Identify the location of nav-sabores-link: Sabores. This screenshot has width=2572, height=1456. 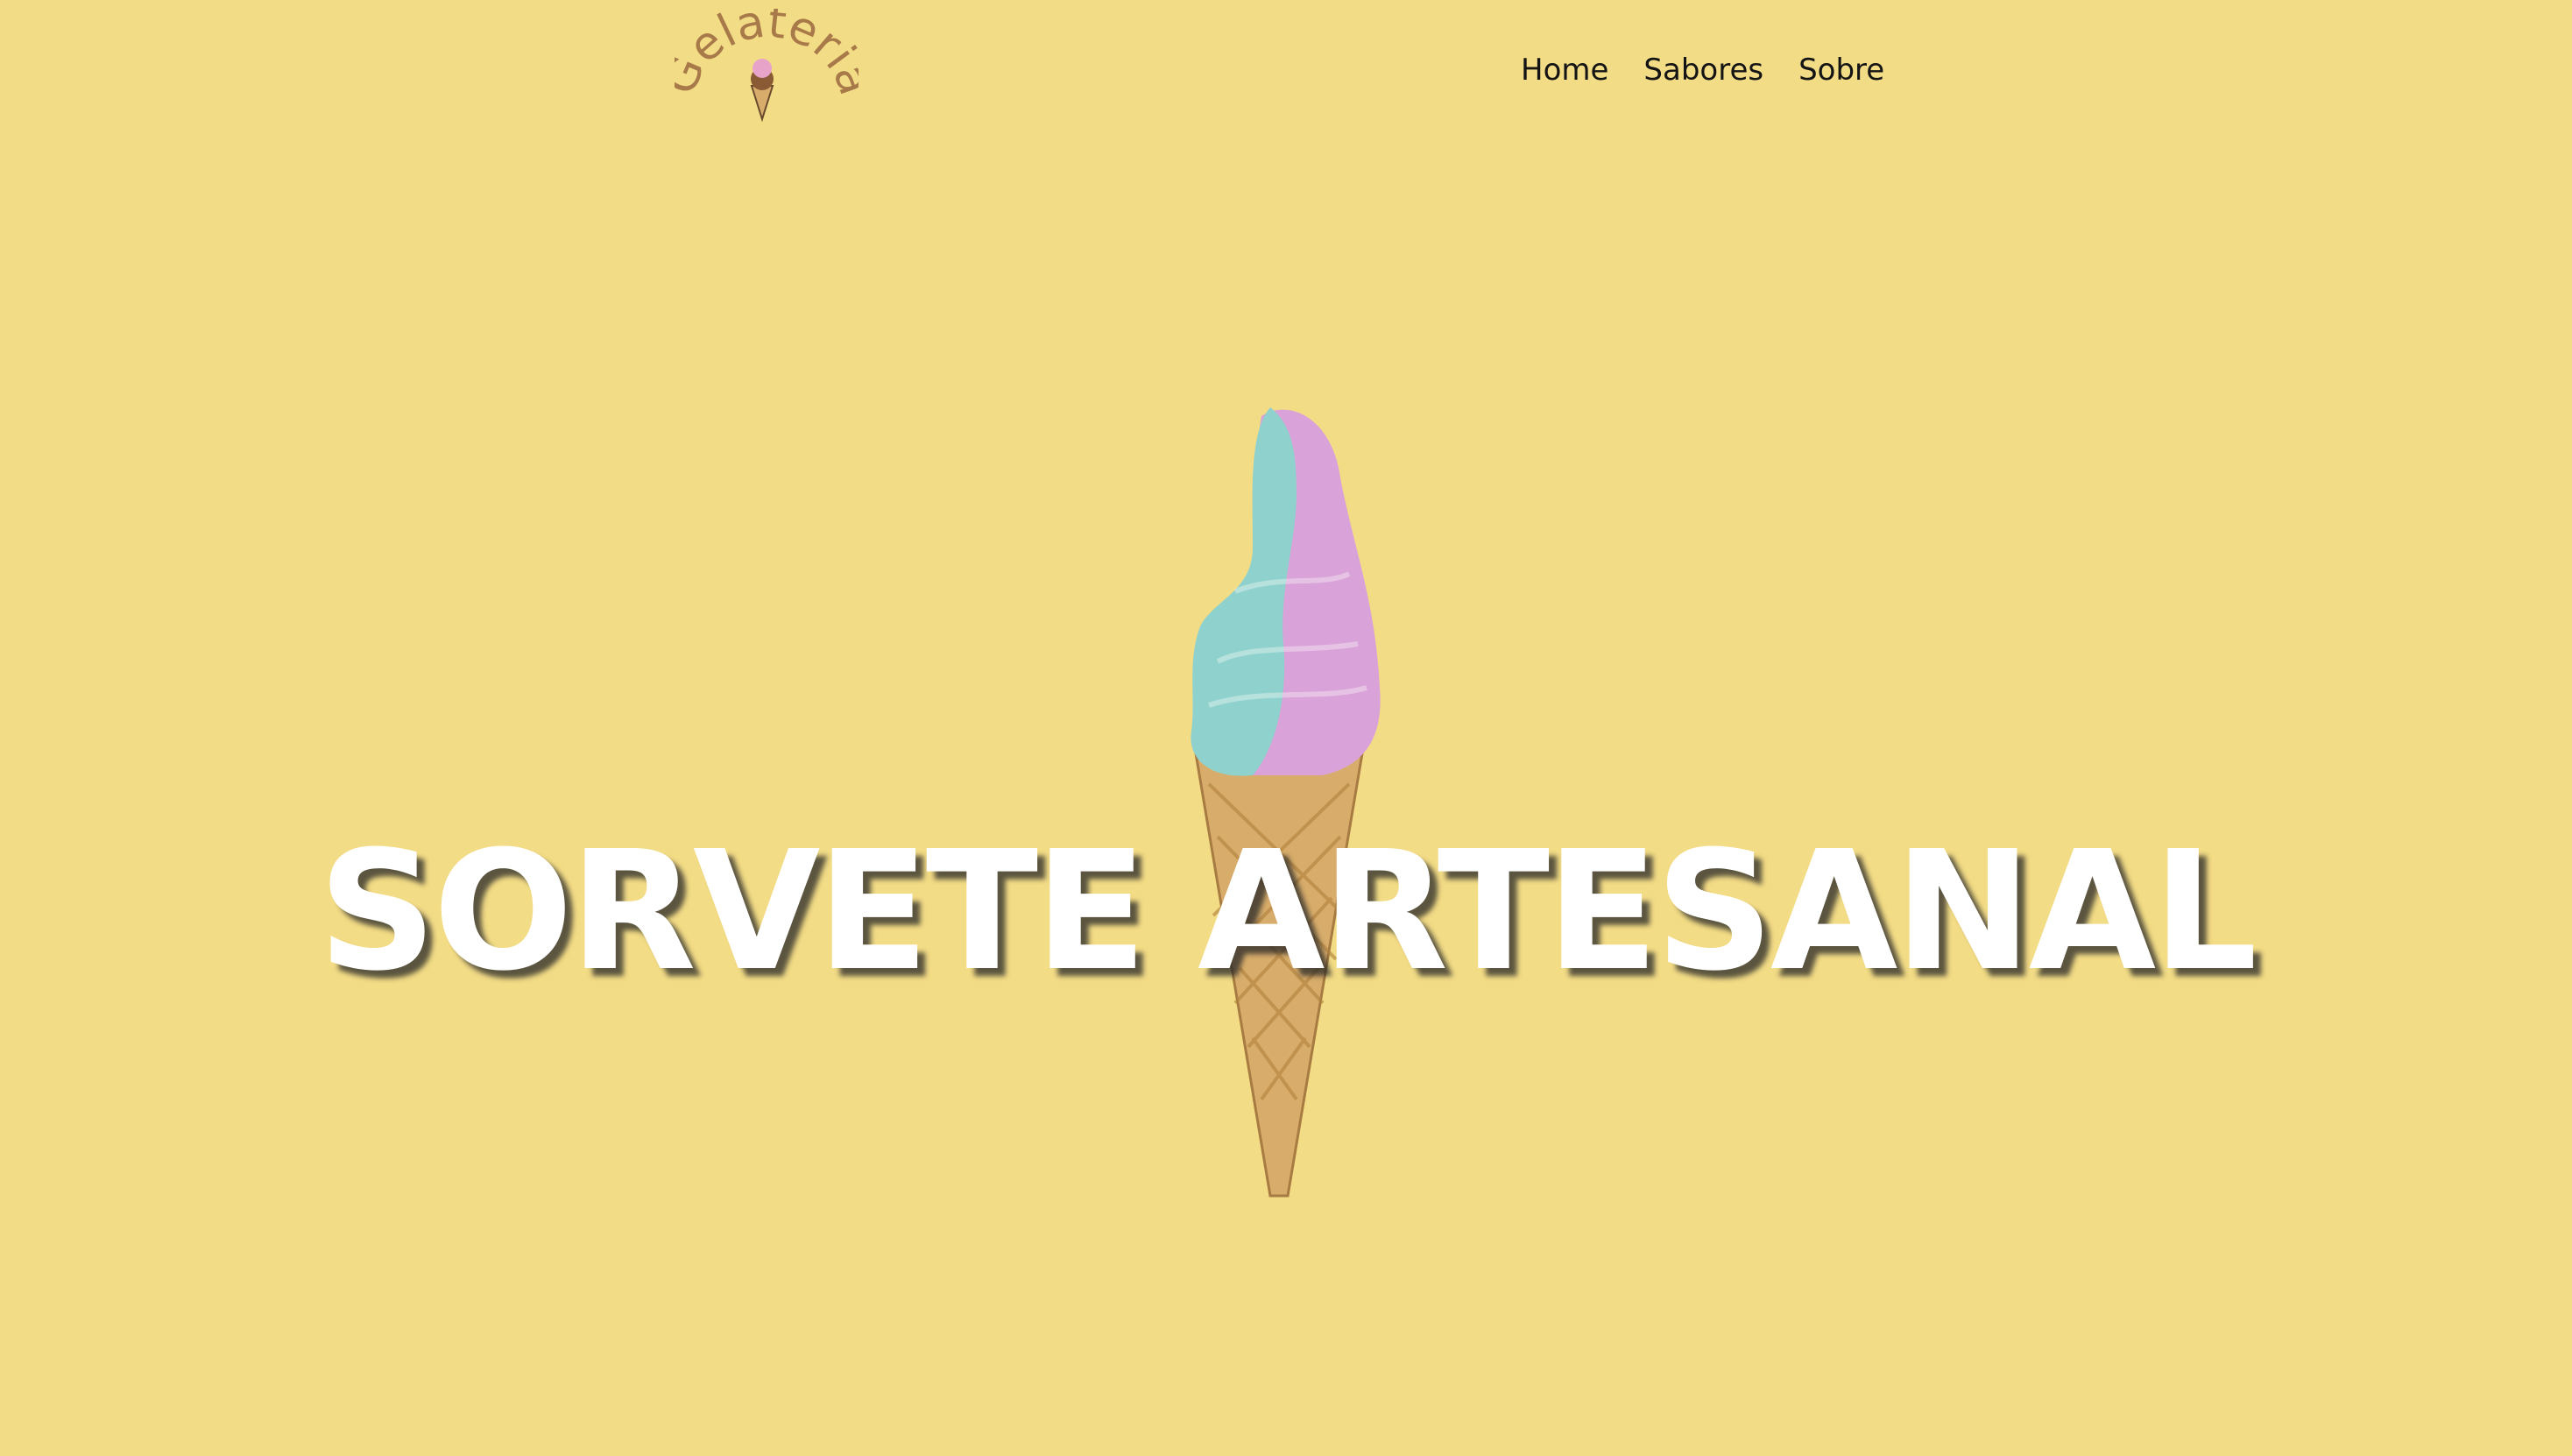
(1703, 70).